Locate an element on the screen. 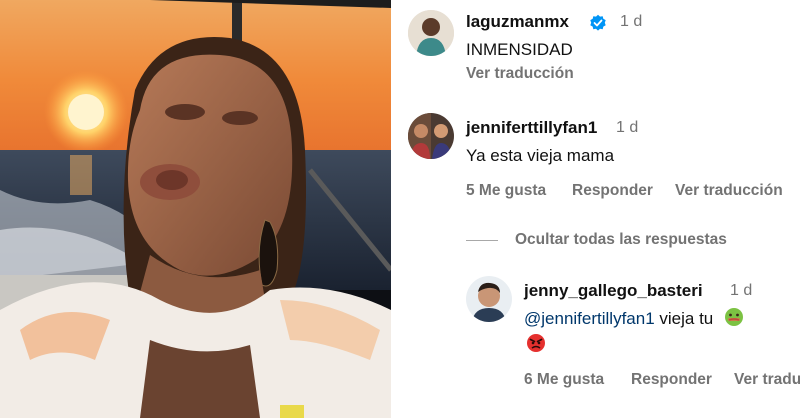  post-caption: INMENSIDAD is located at coordinates (519, 49).